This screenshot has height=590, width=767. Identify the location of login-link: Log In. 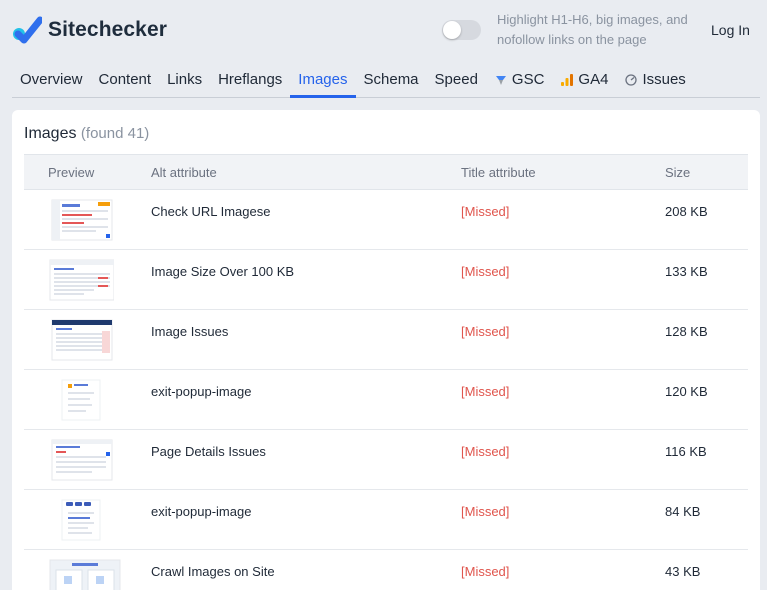
(730, 30).